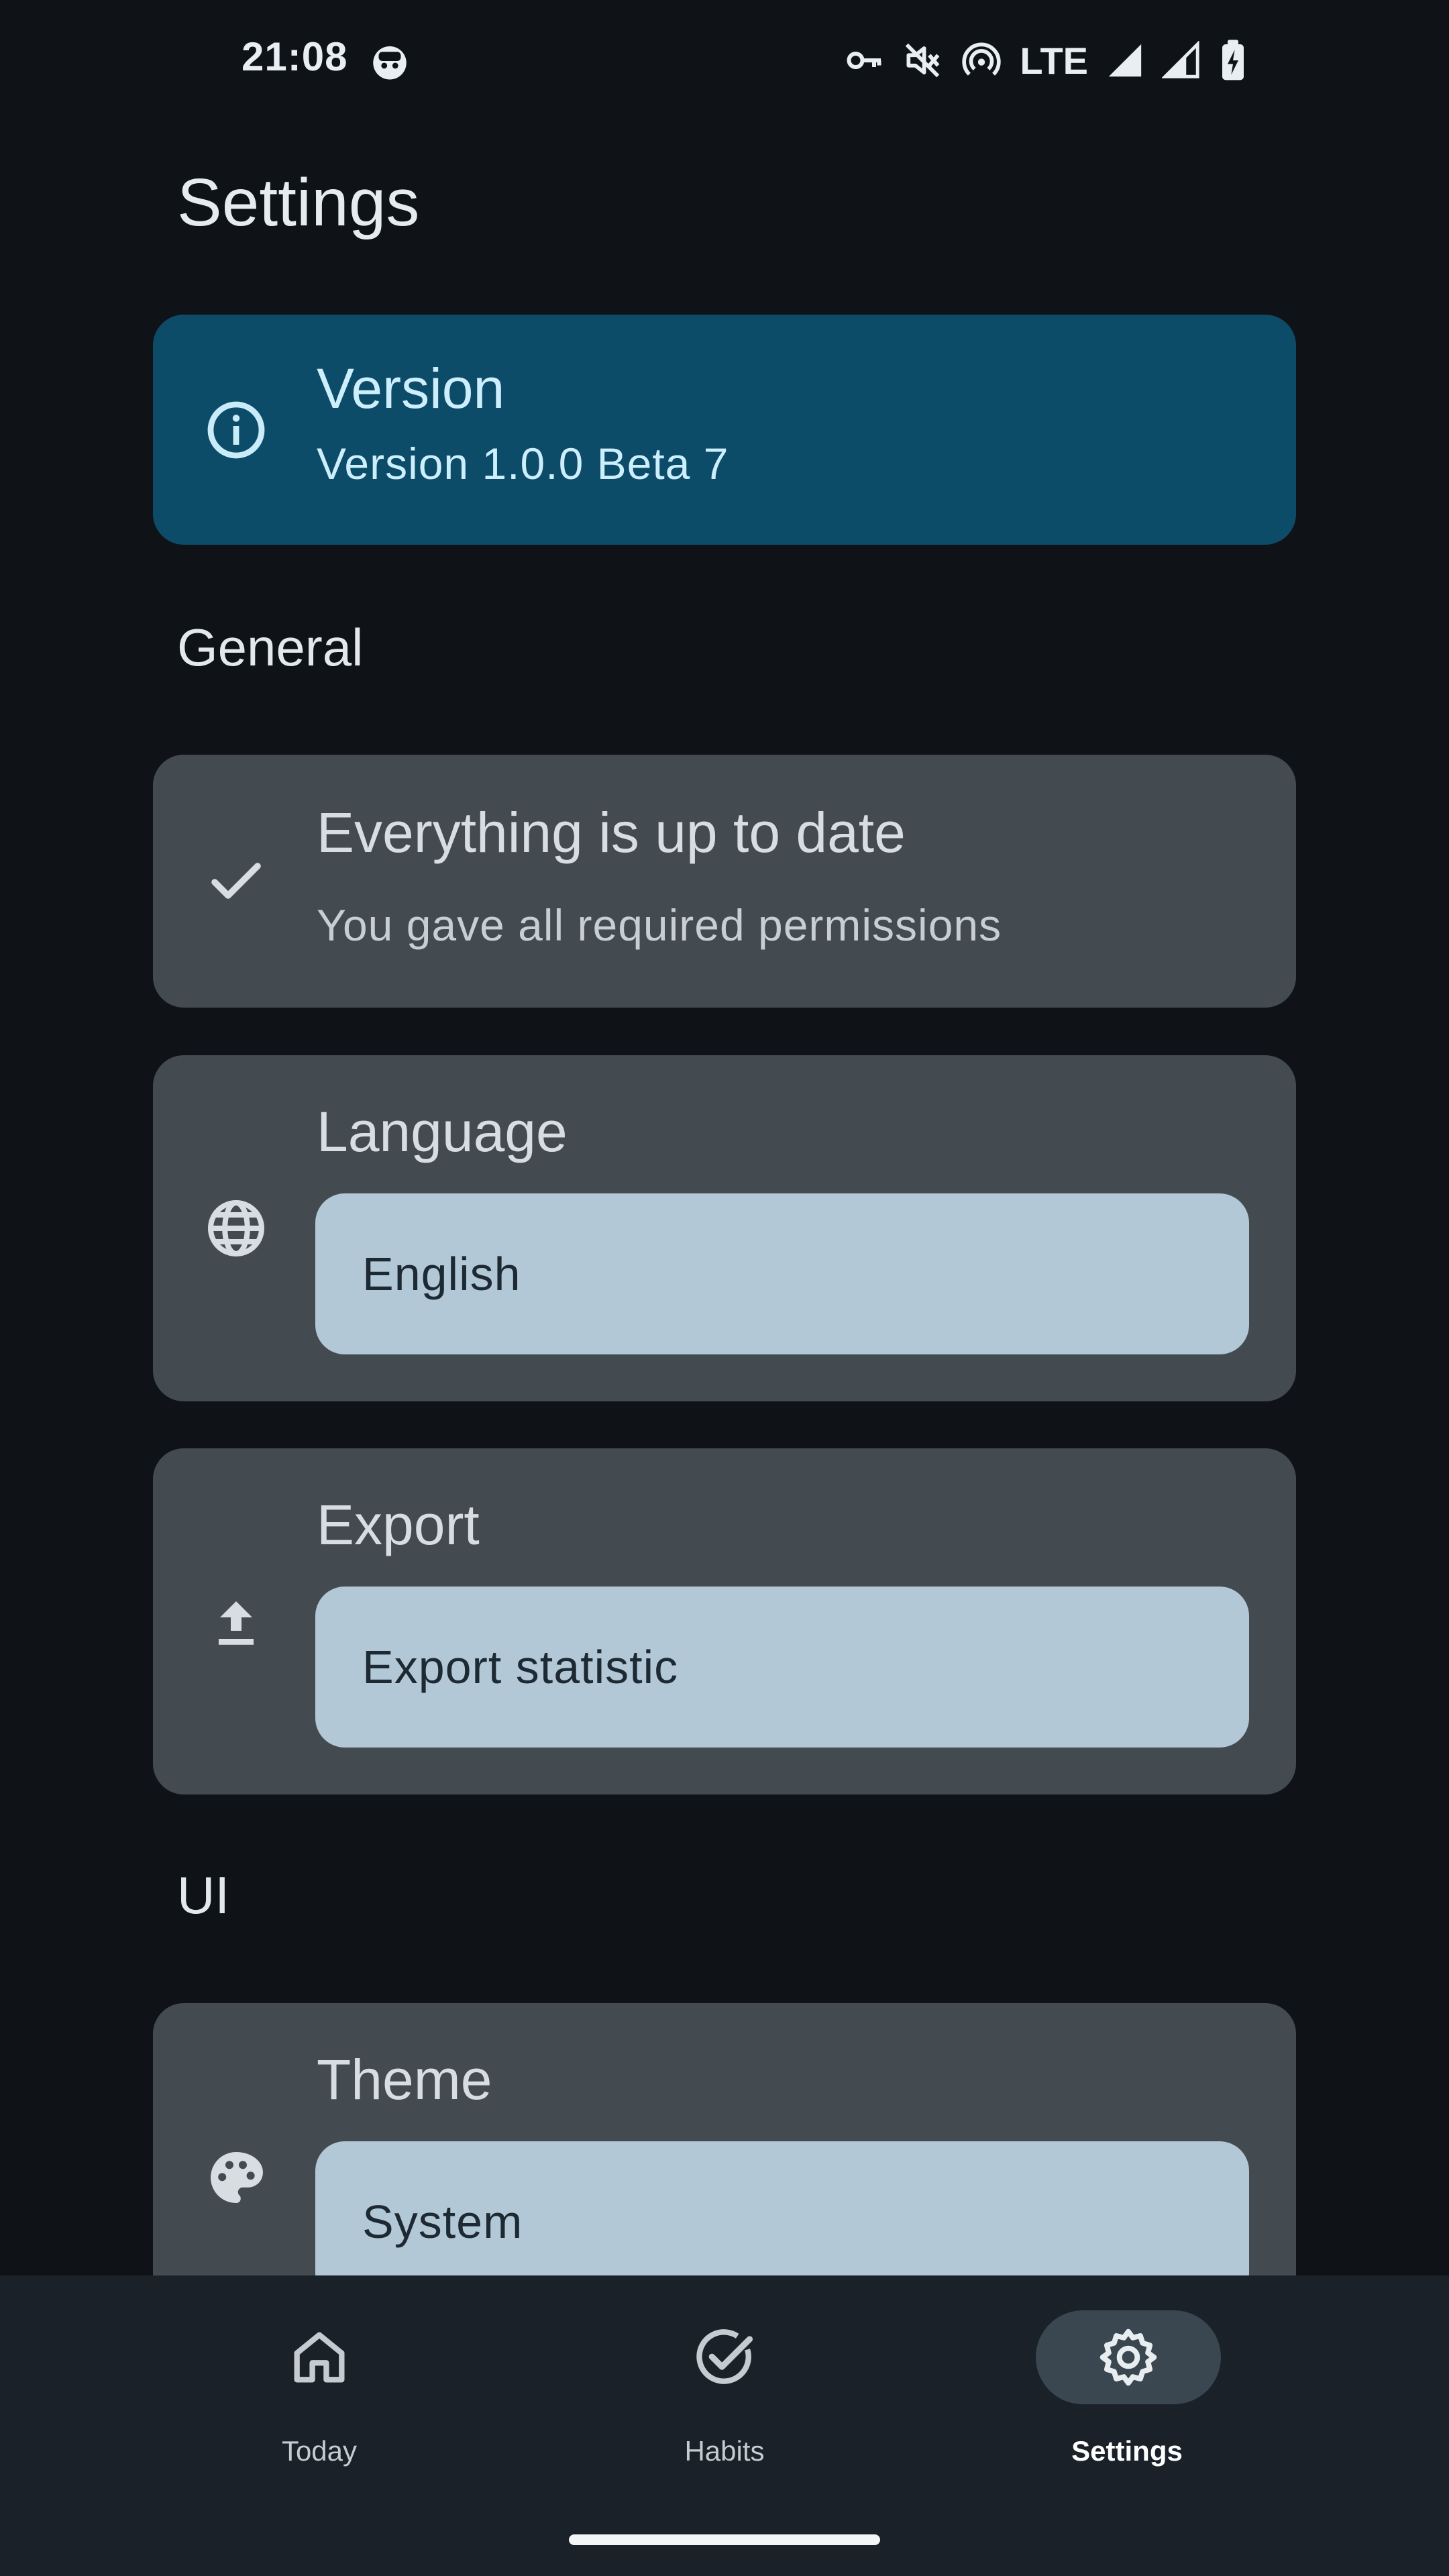  What do you see at coordinates (203, 1895) in the screenshot?
I see `section-ui-label: UI` at bounding box center [203, 1895].